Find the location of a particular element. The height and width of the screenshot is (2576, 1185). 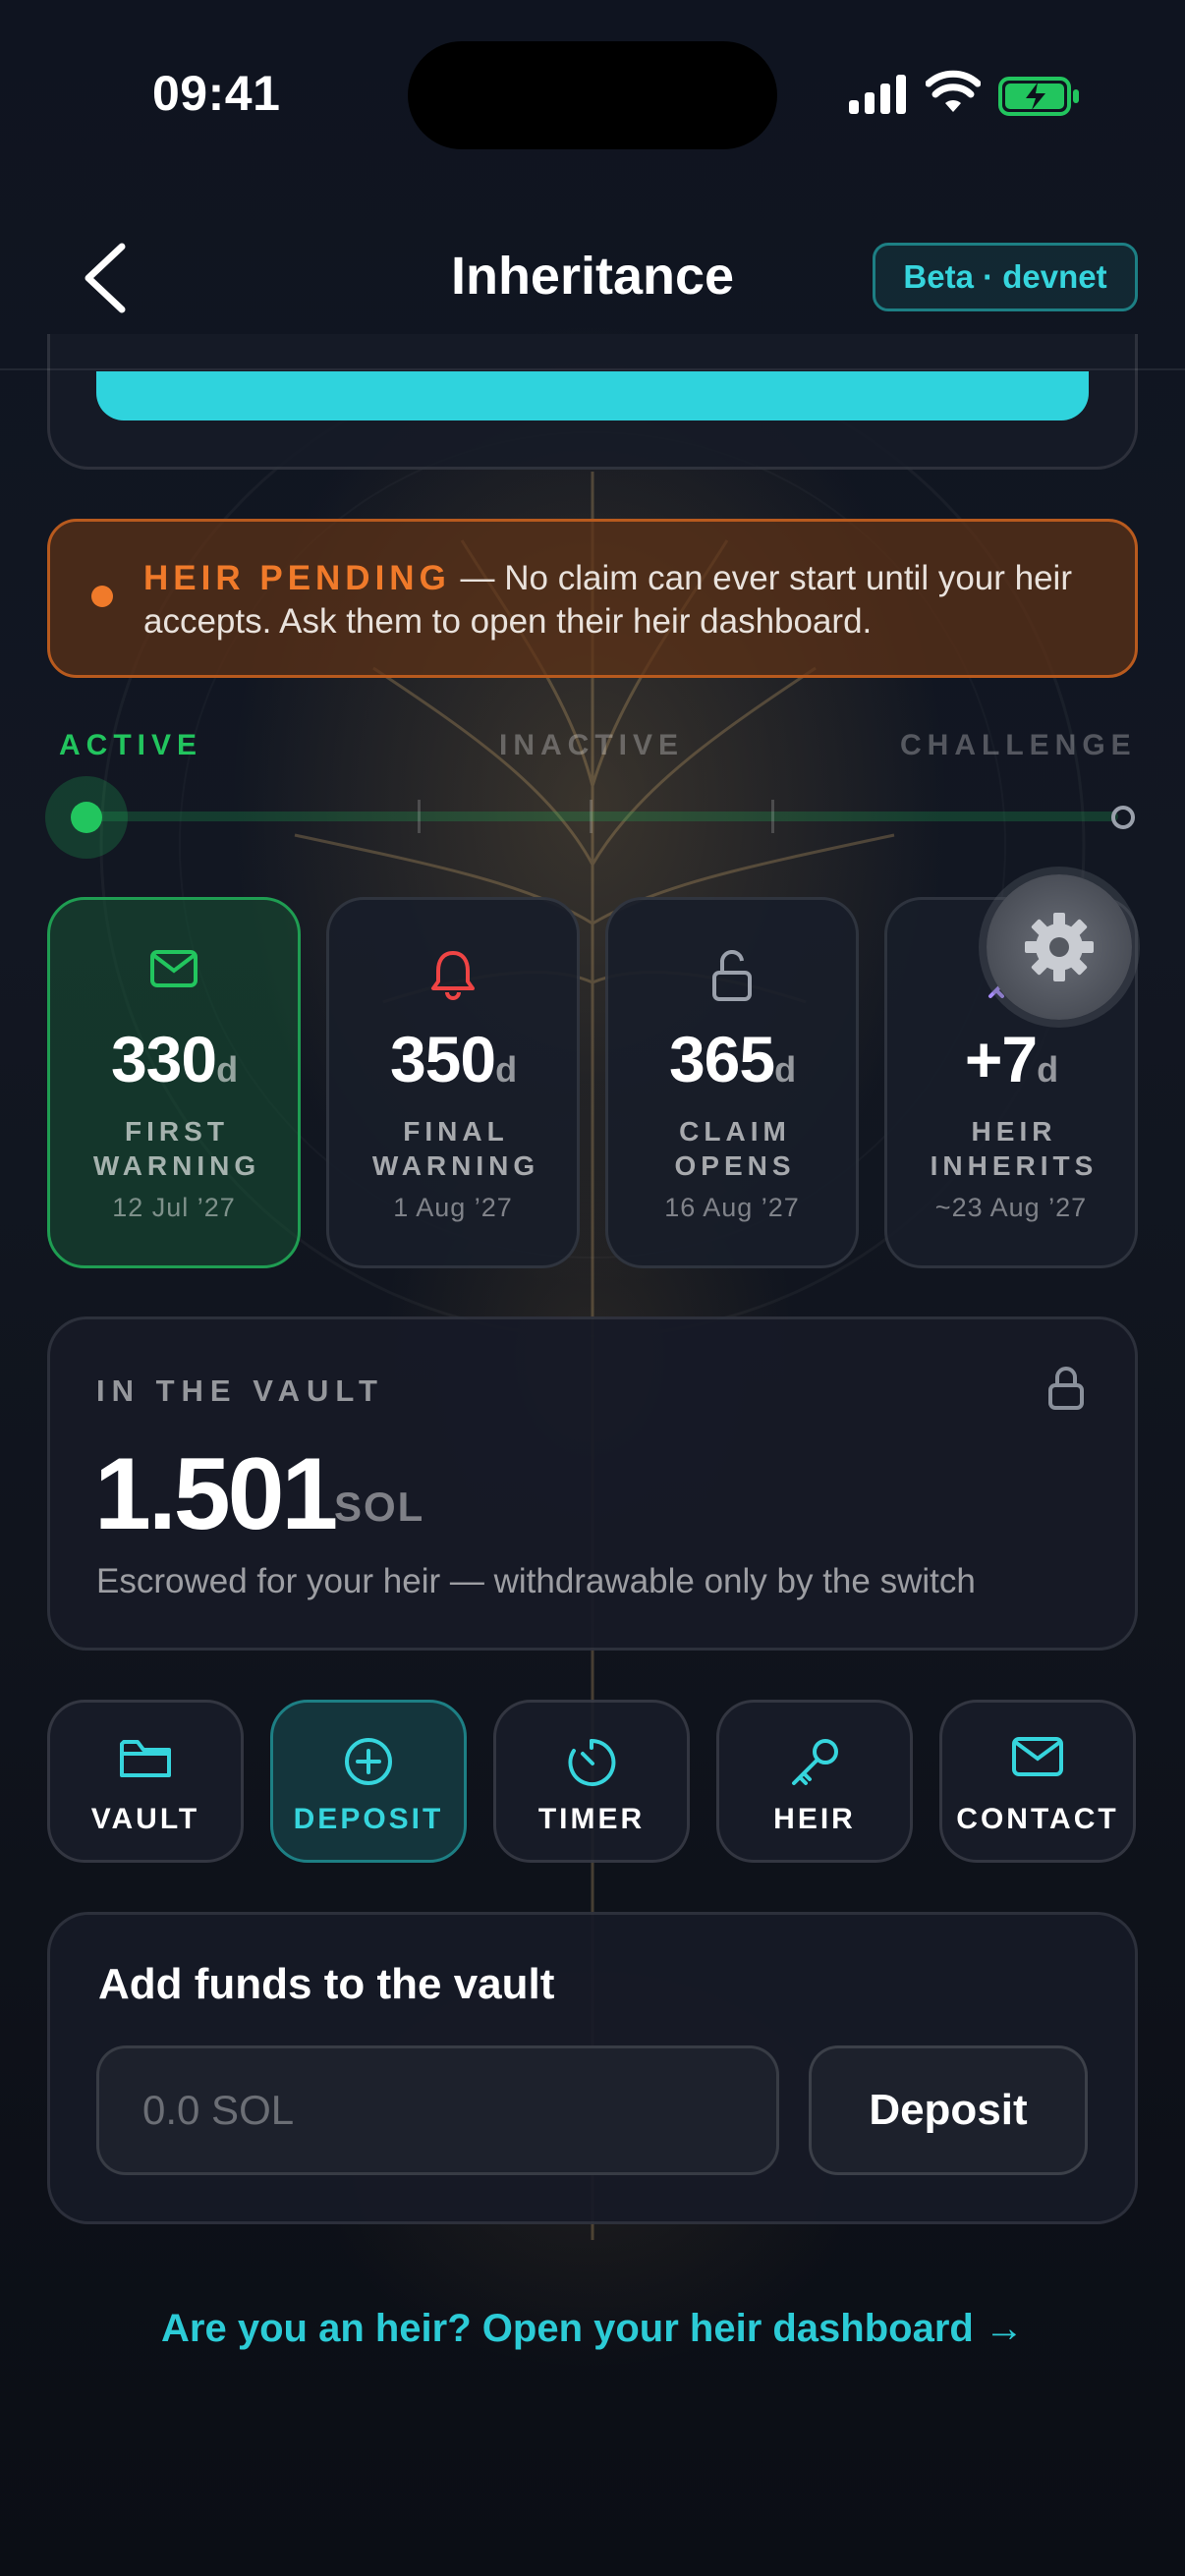

bell-icon is located at coordinates (453, 974).